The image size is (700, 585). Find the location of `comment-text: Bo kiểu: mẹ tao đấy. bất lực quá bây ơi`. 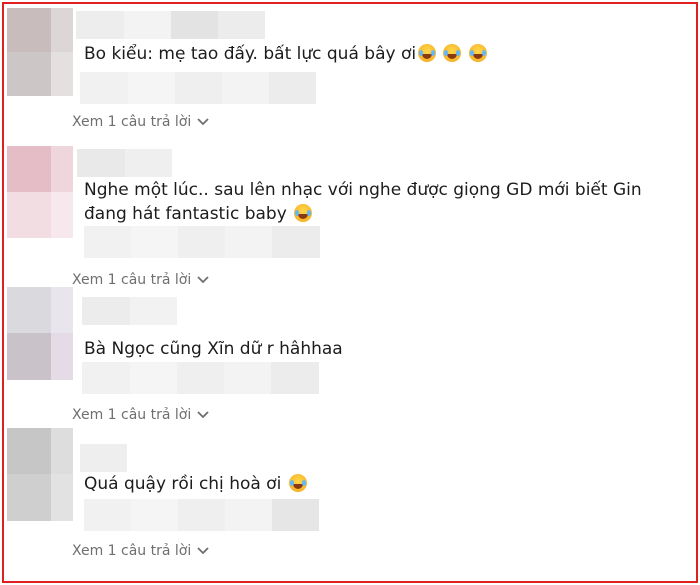

comment-text: Bo kiểu: mẹ tao đấy. bất lực quá bây ơi is located at coordinates (285, 54).